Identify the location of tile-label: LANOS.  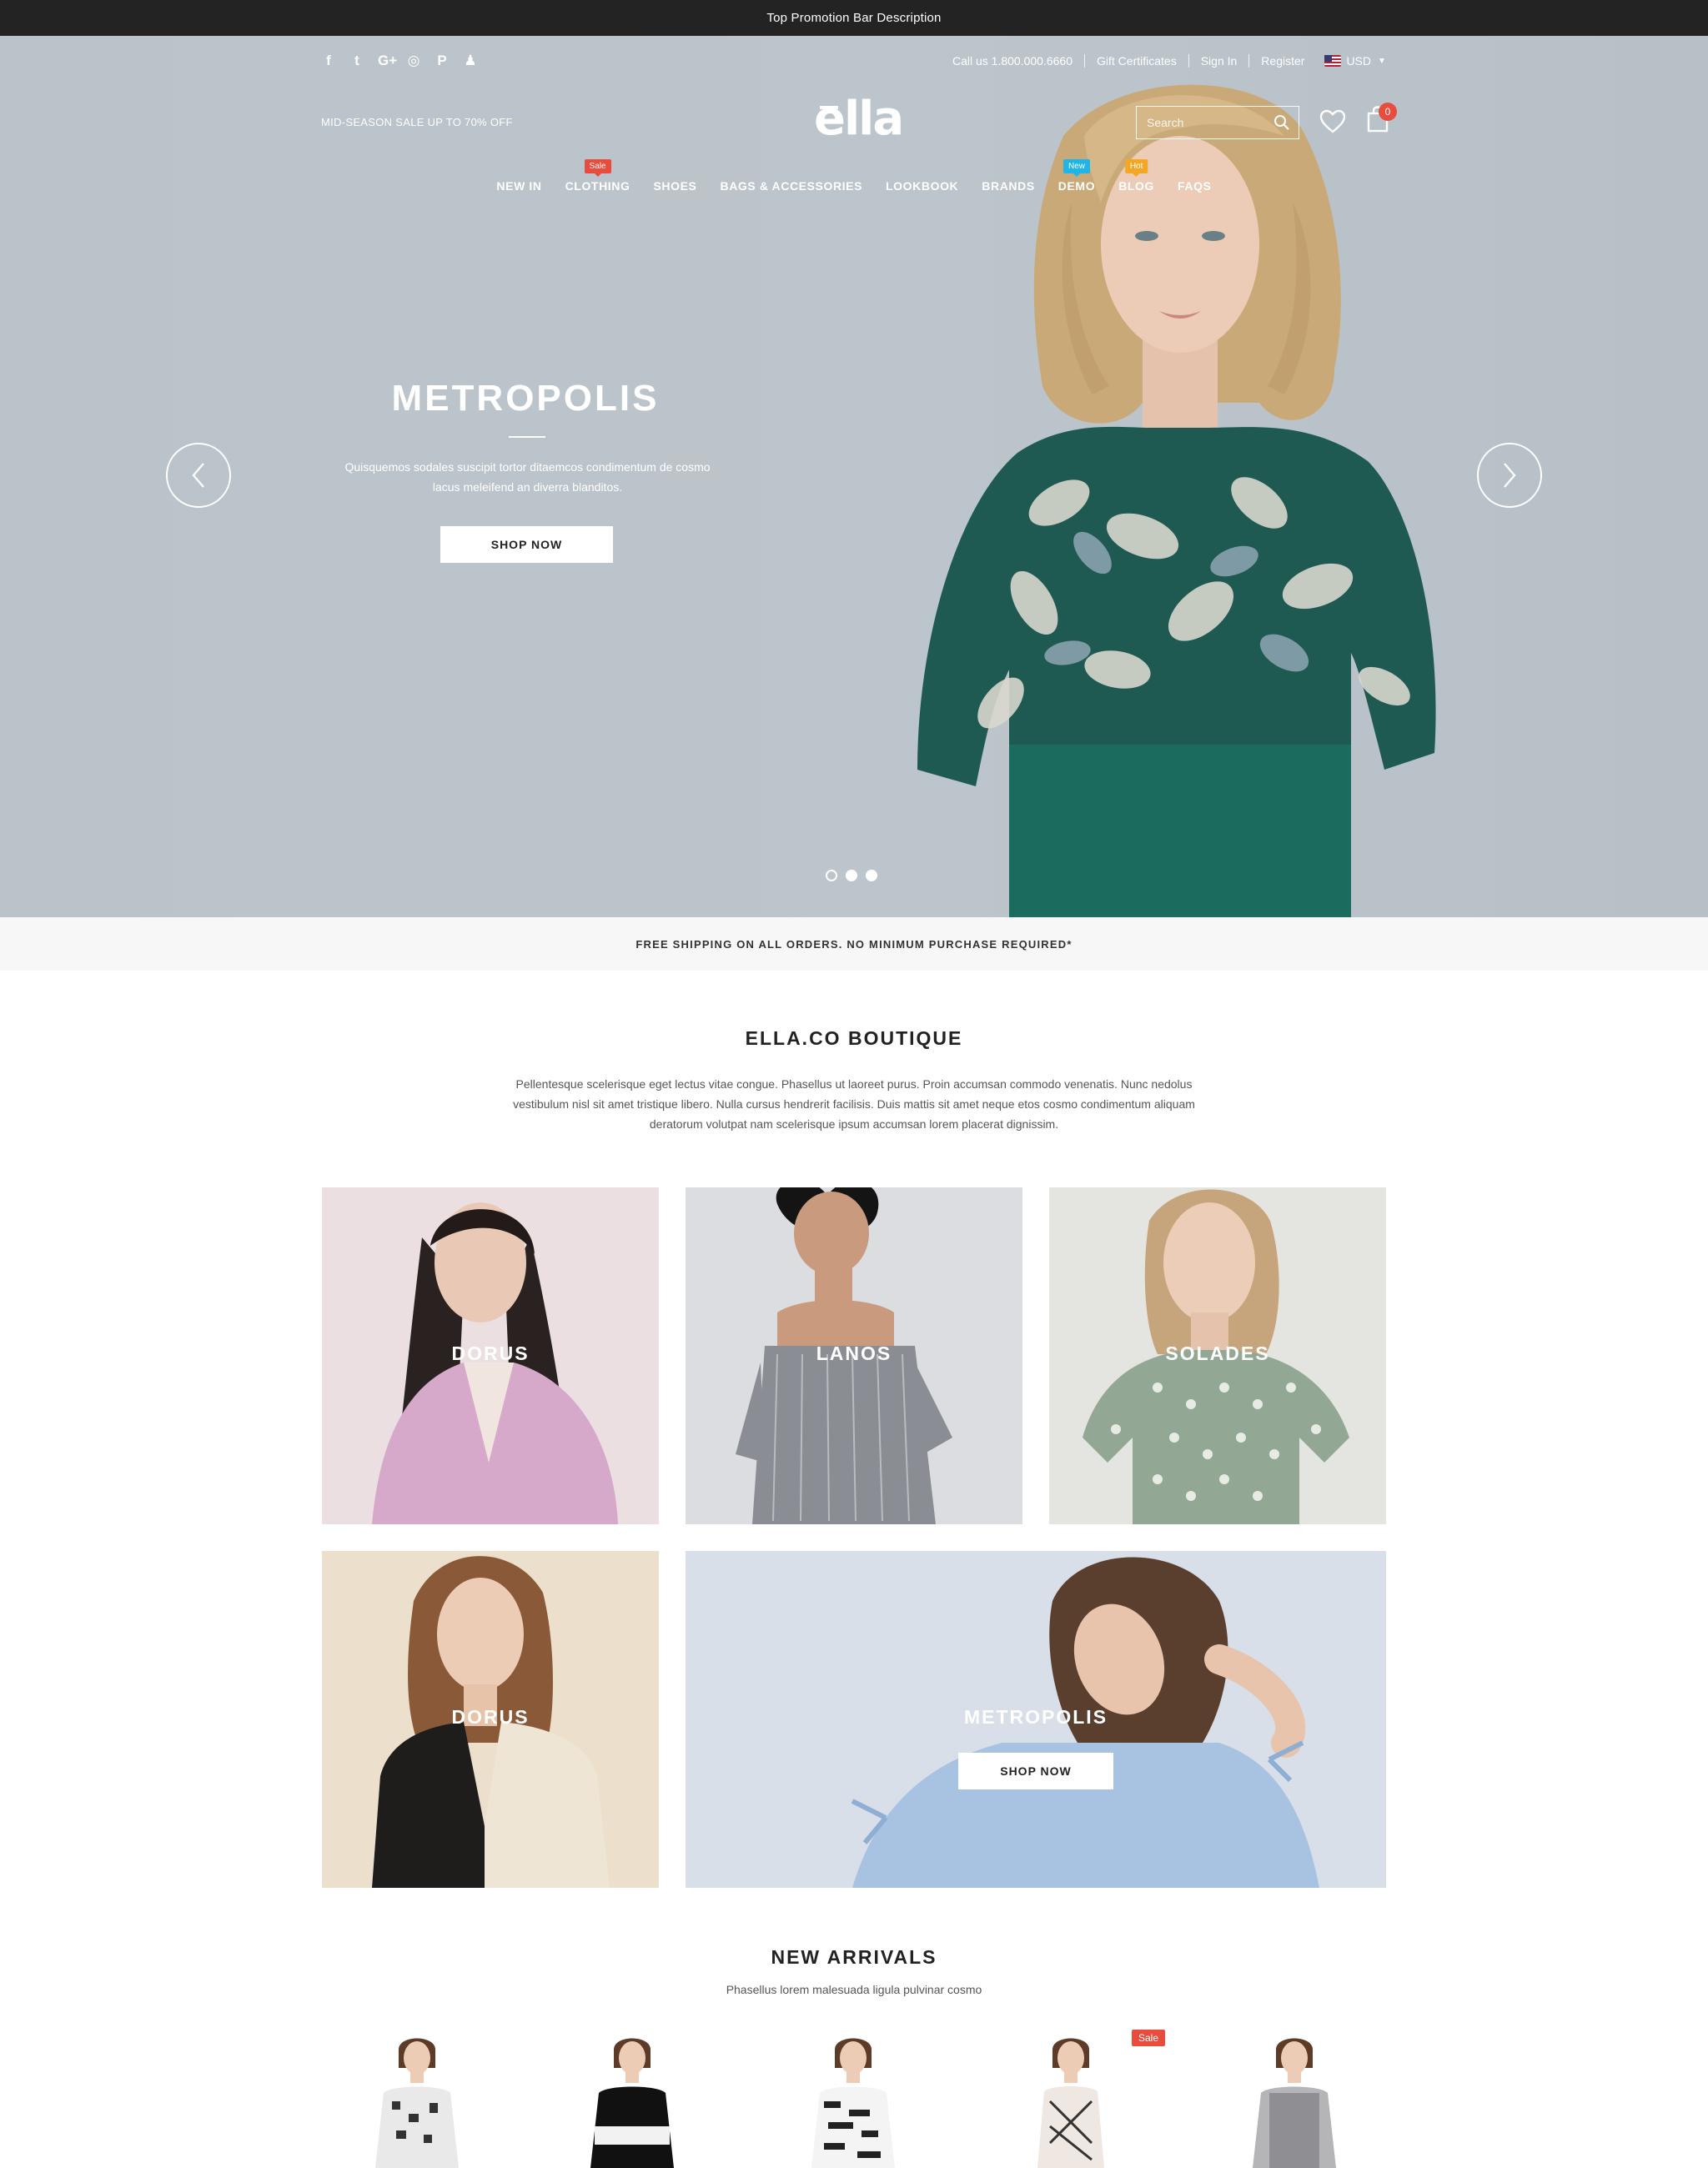
(854, 1353).